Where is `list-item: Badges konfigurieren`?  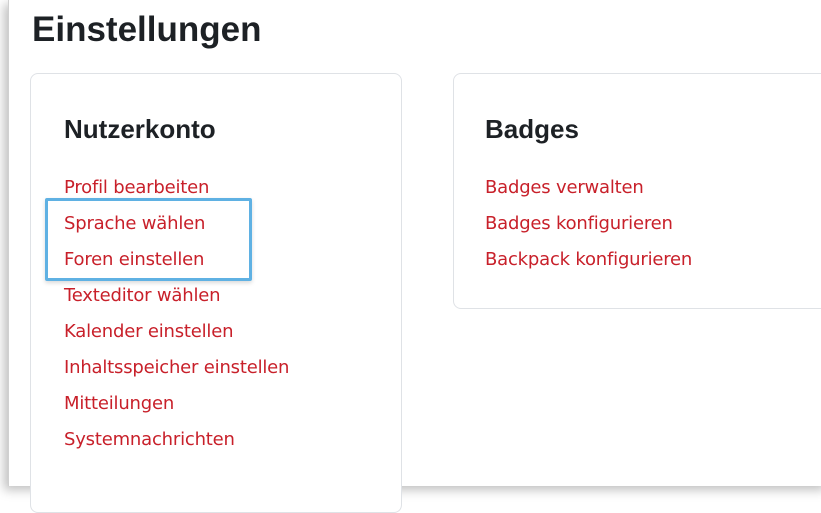
list-item: Badges konfigurieren is located at coordinates (588, 229).